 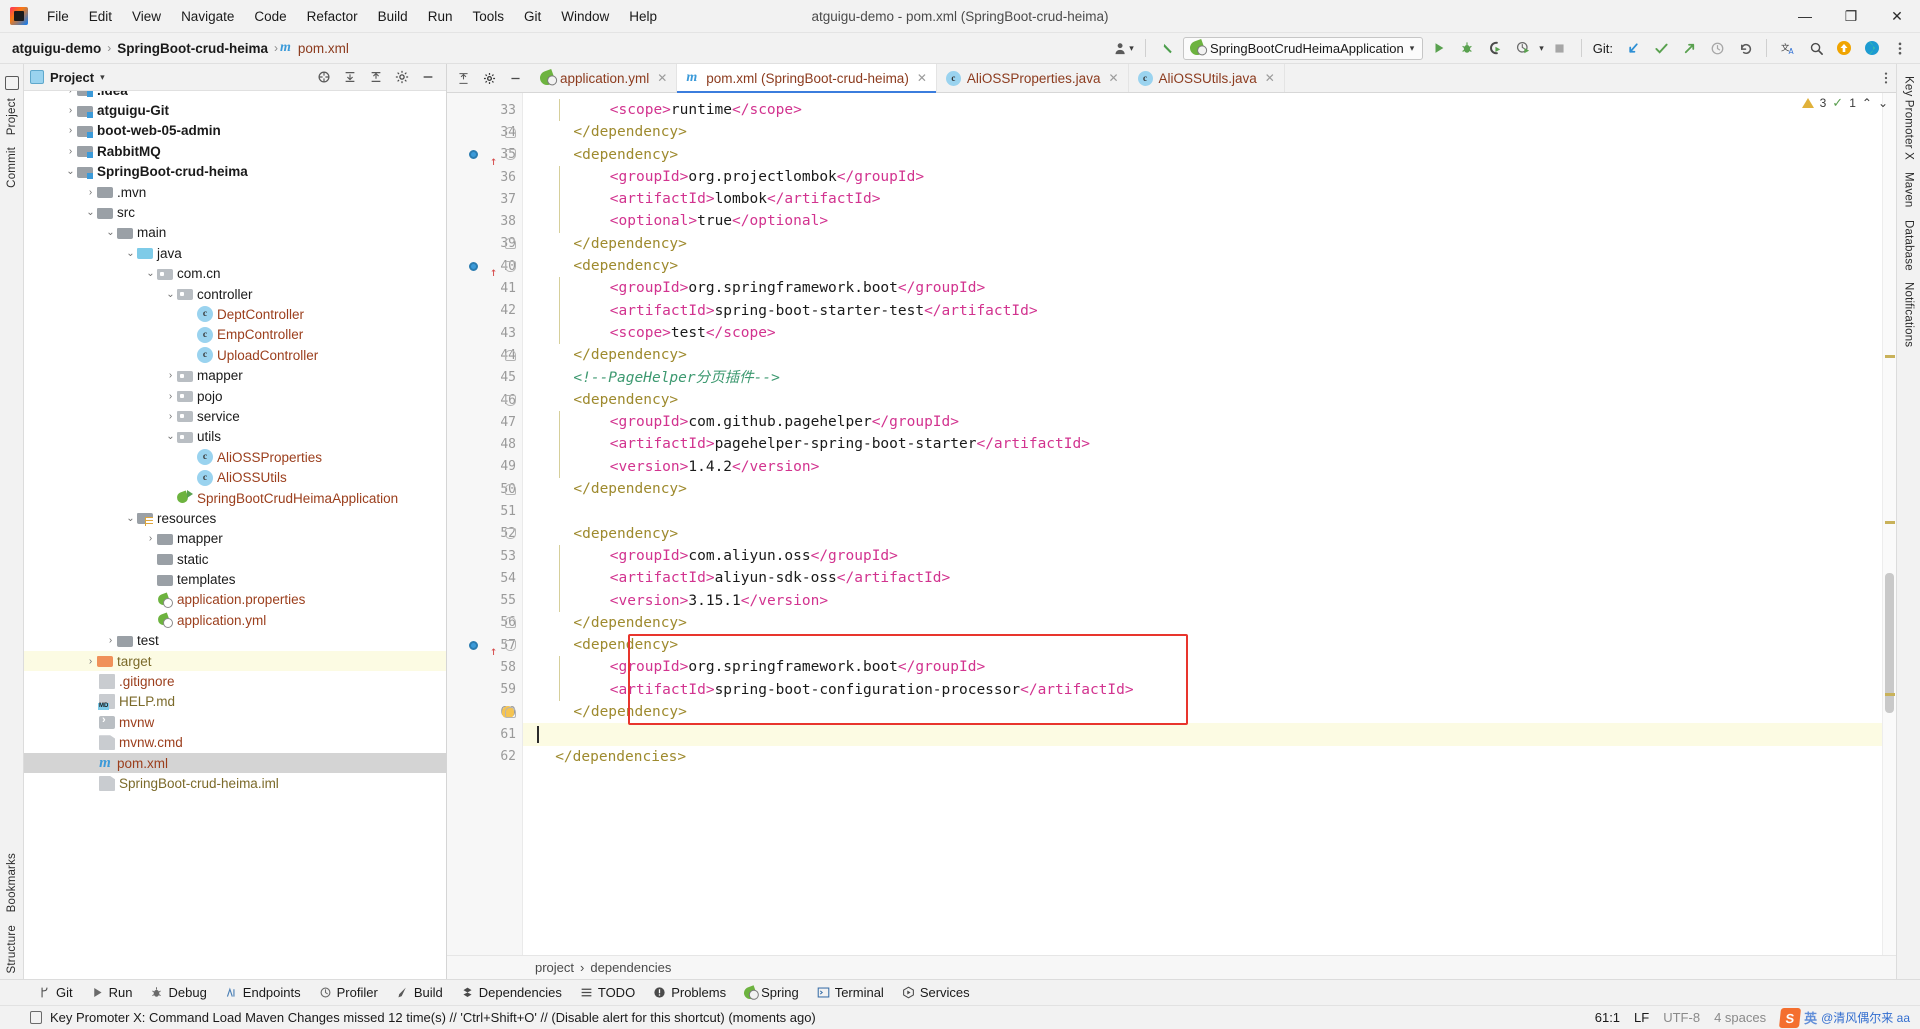 I want to click on menu-help: Help, so click(x=643, y=16).